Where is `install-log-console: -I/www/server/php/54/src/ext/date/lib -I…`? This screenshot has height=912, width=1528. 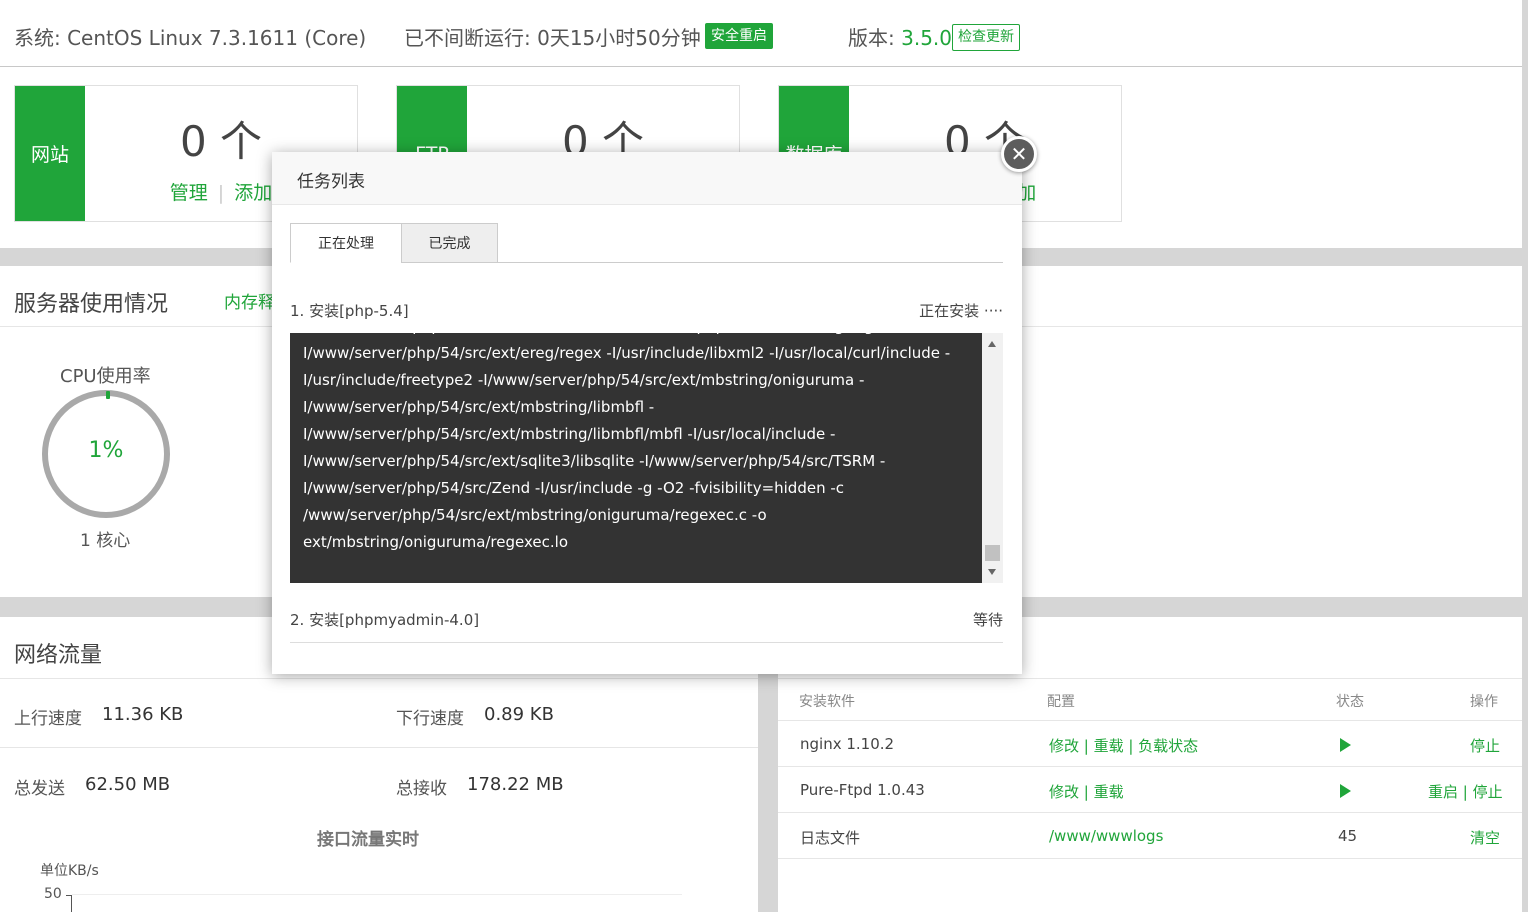
install-log-console: -I/www/server/php/54/src/ext/date/lib -I… is located at coordinates (646, 458).